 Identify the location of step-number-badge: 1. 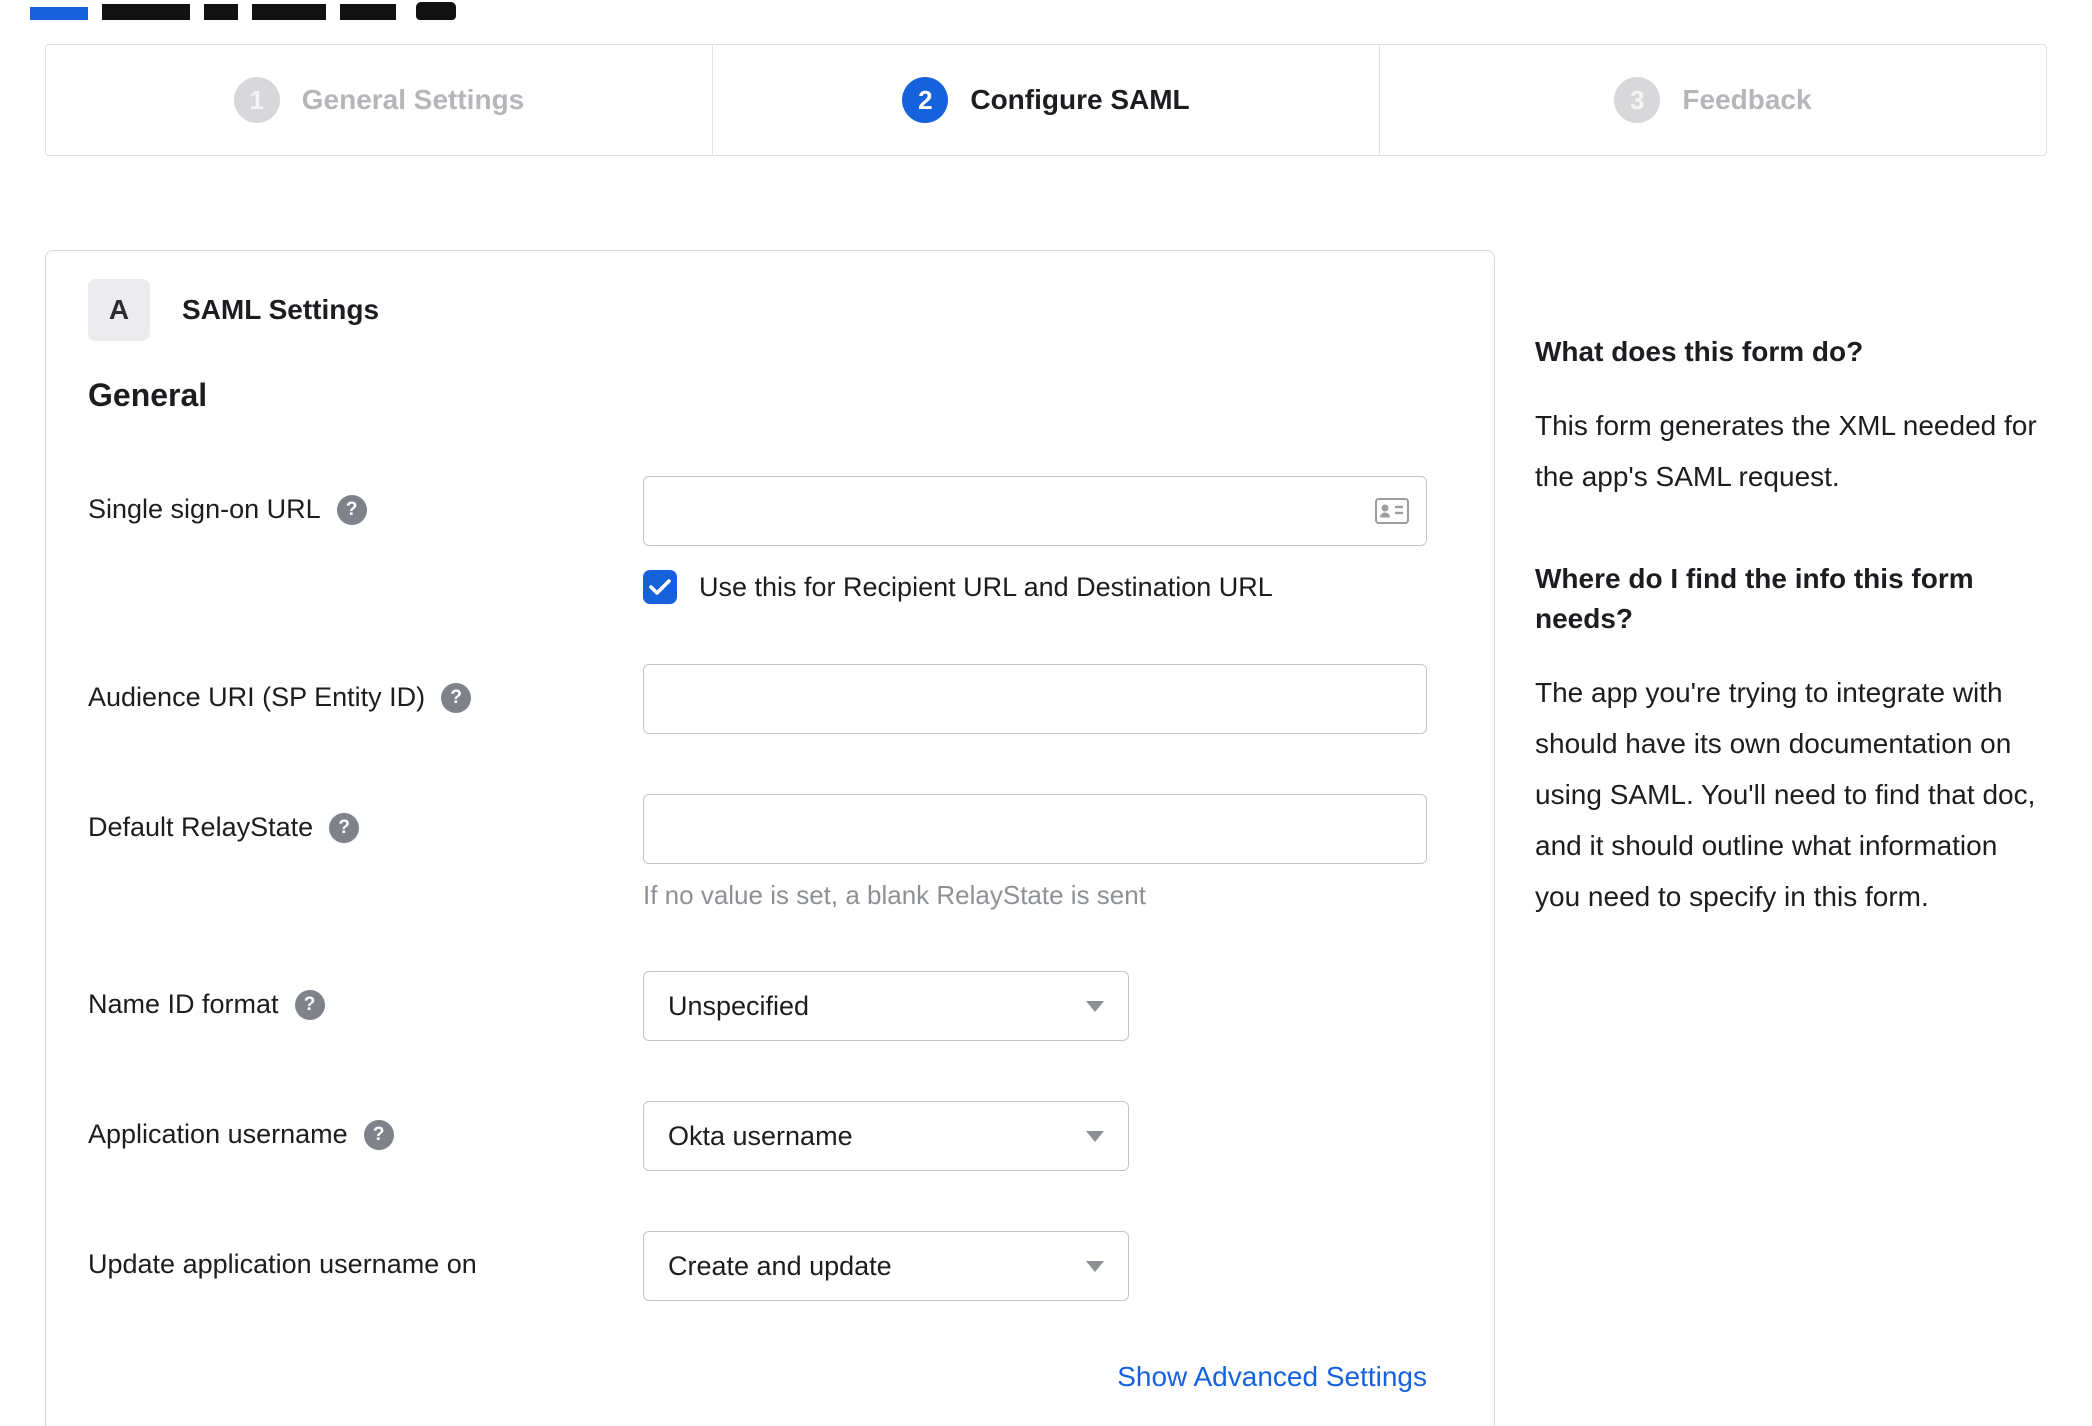
(256, 100).